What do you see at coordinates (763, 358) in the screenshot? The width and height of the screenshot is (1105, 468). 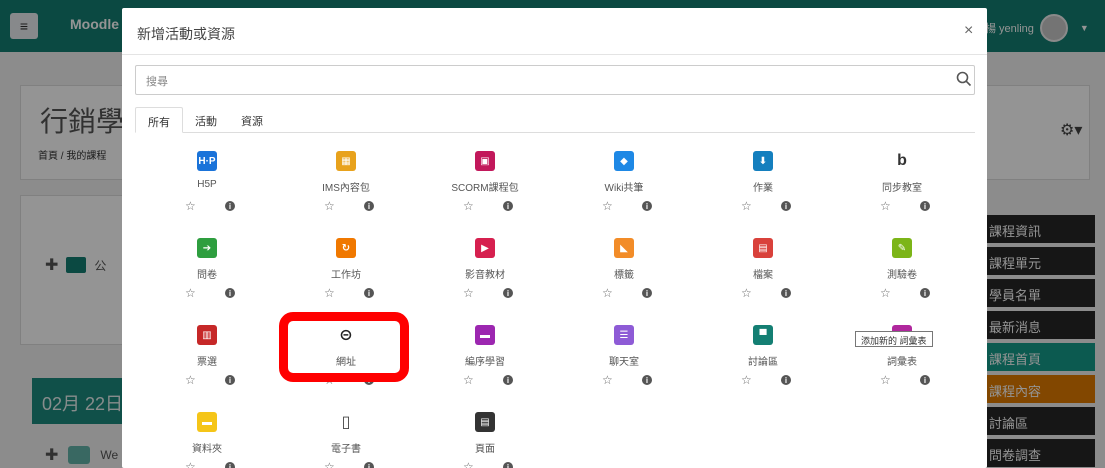 I see `activity-tile: ▀ 討論區 ☆ i` at bounding box center [763, 358].